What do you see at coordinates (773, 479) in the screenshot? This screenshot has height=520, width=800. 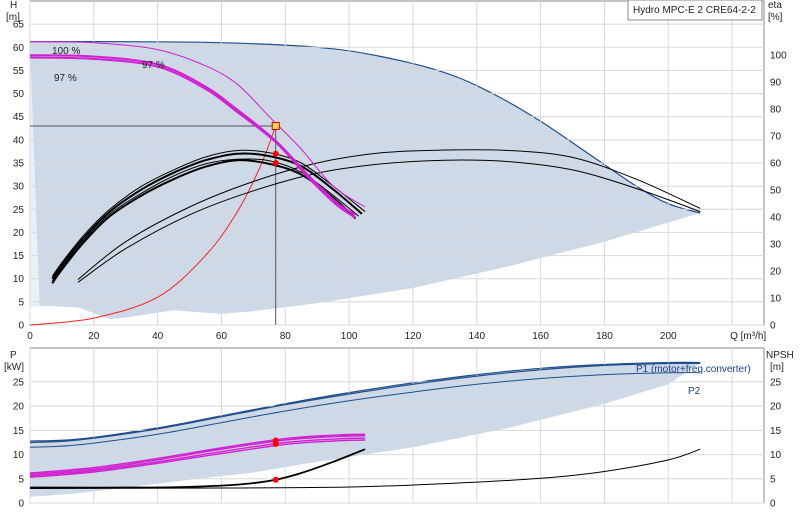 I see `power-y2-tick-label: 5` at bounding box center [773, 479].